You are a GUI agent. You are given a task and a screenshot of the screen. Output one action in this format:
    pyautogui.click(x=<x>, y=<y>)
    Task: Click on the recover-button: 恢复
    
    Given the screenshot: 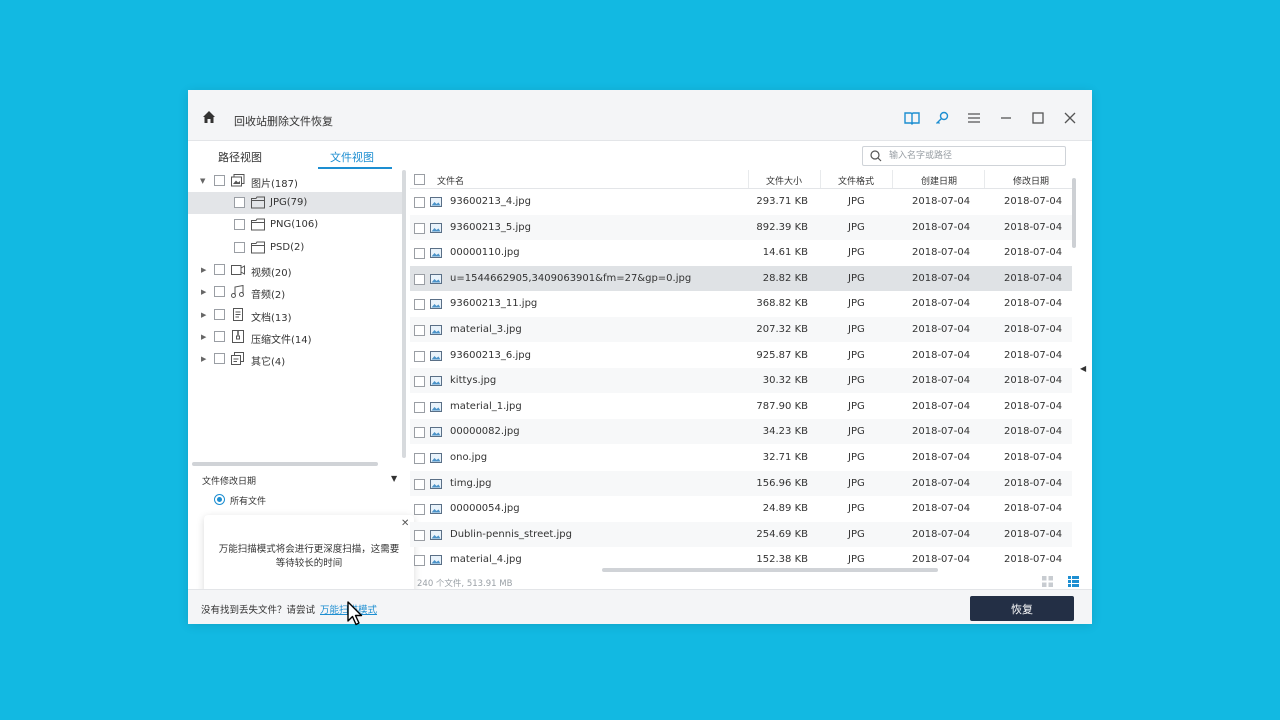 What is the action you would take?
    pyautogui.click(x=1022, y=608)
    